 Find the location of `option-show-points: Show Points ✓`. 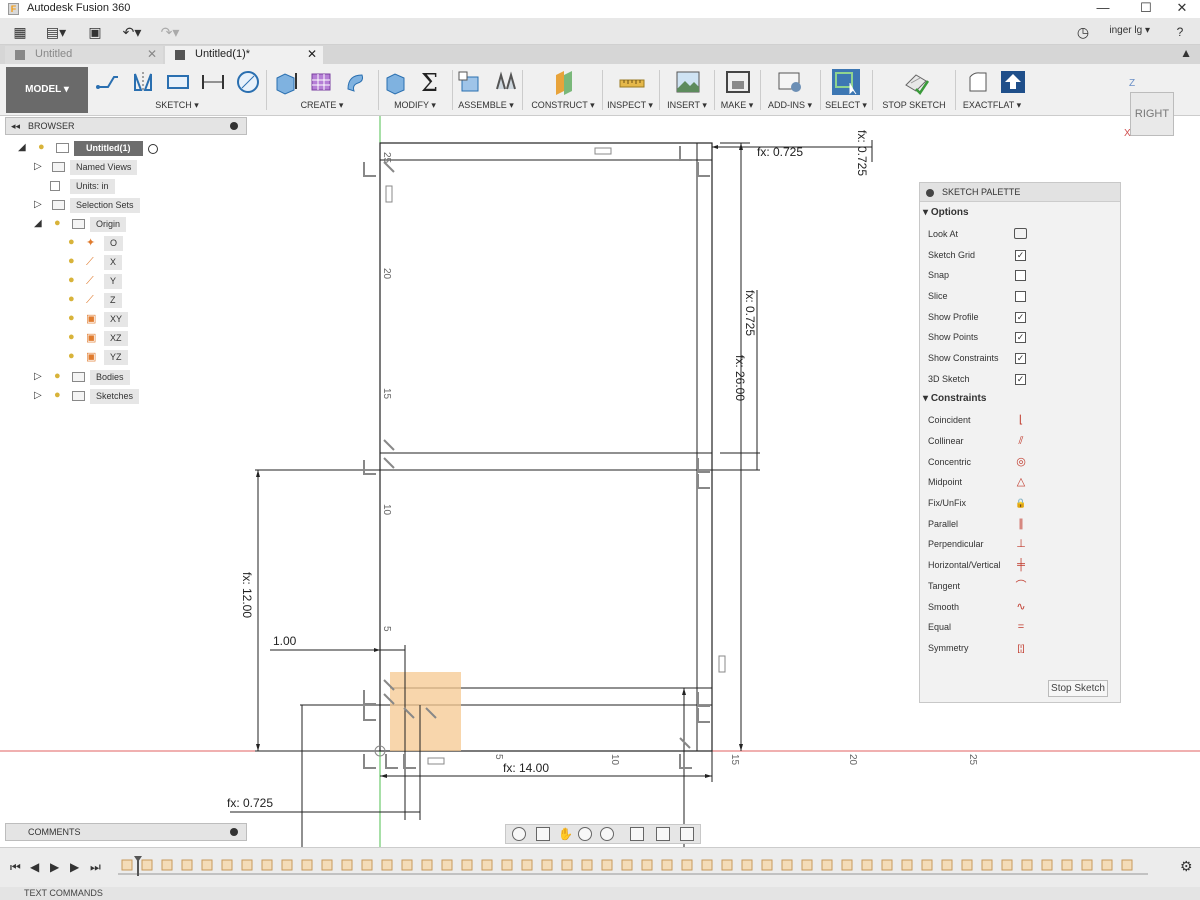

option-show-points: Show Points ✓ is located at coordinates (1023, 337).